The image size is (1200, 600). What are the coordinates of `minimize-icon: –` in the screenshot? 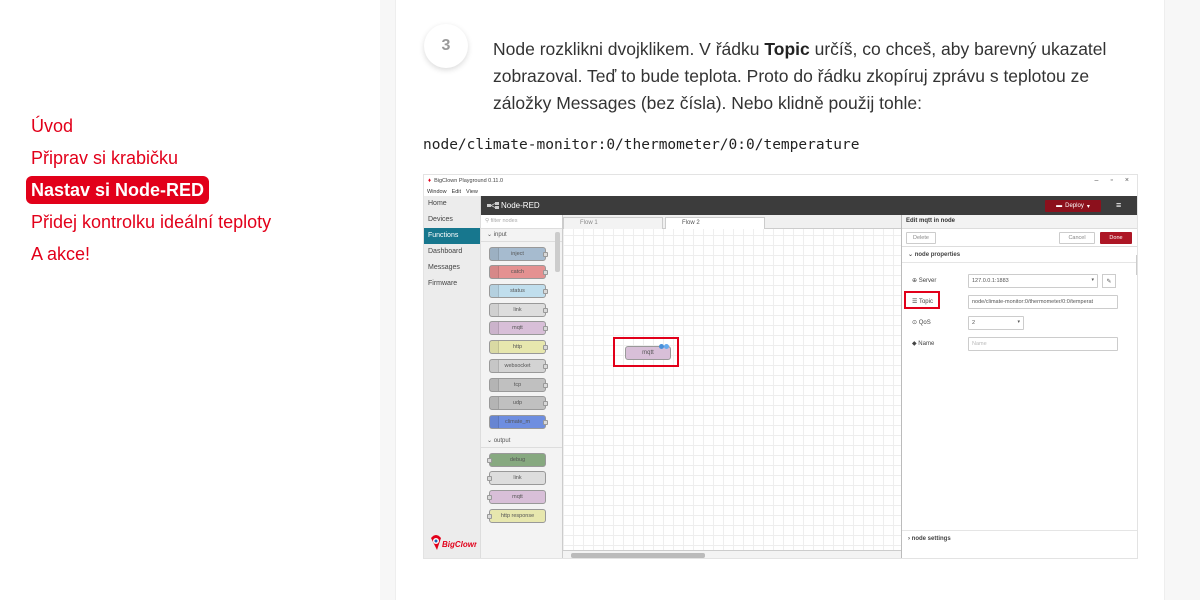 It's located at (1097, 180).